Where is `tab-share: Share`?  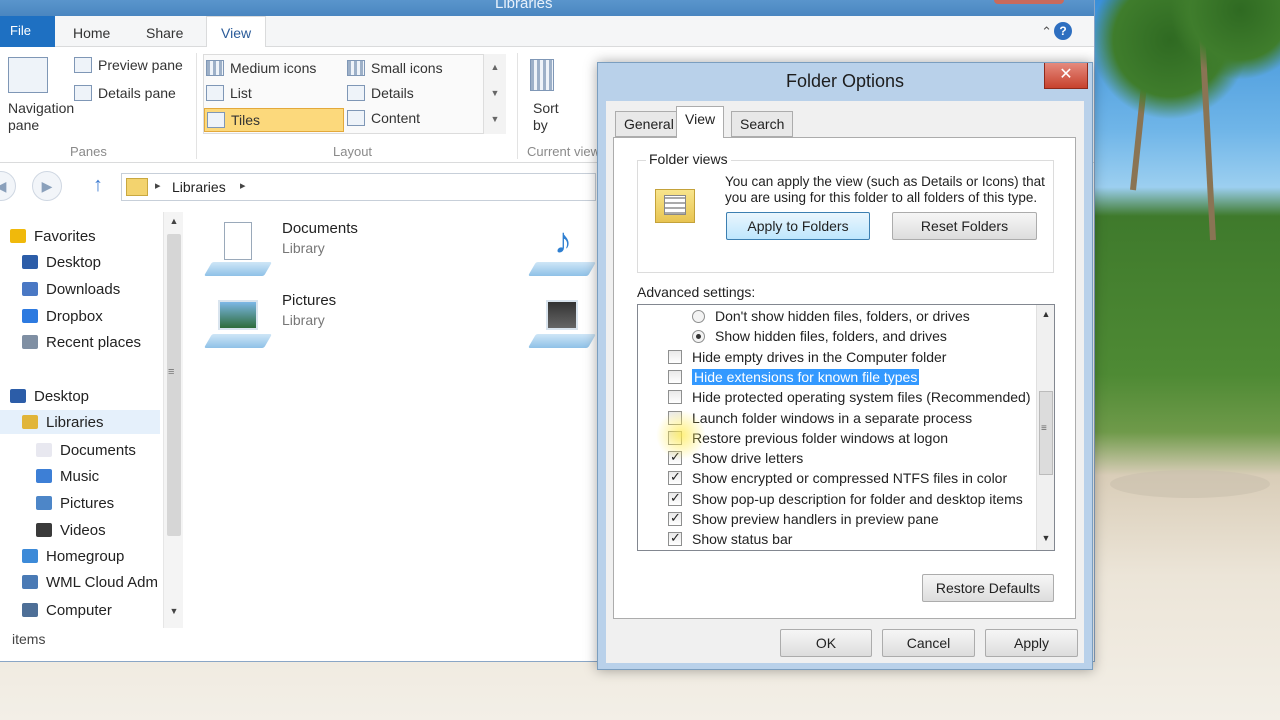
tab-share: Share is located at coordinates (164, 33).